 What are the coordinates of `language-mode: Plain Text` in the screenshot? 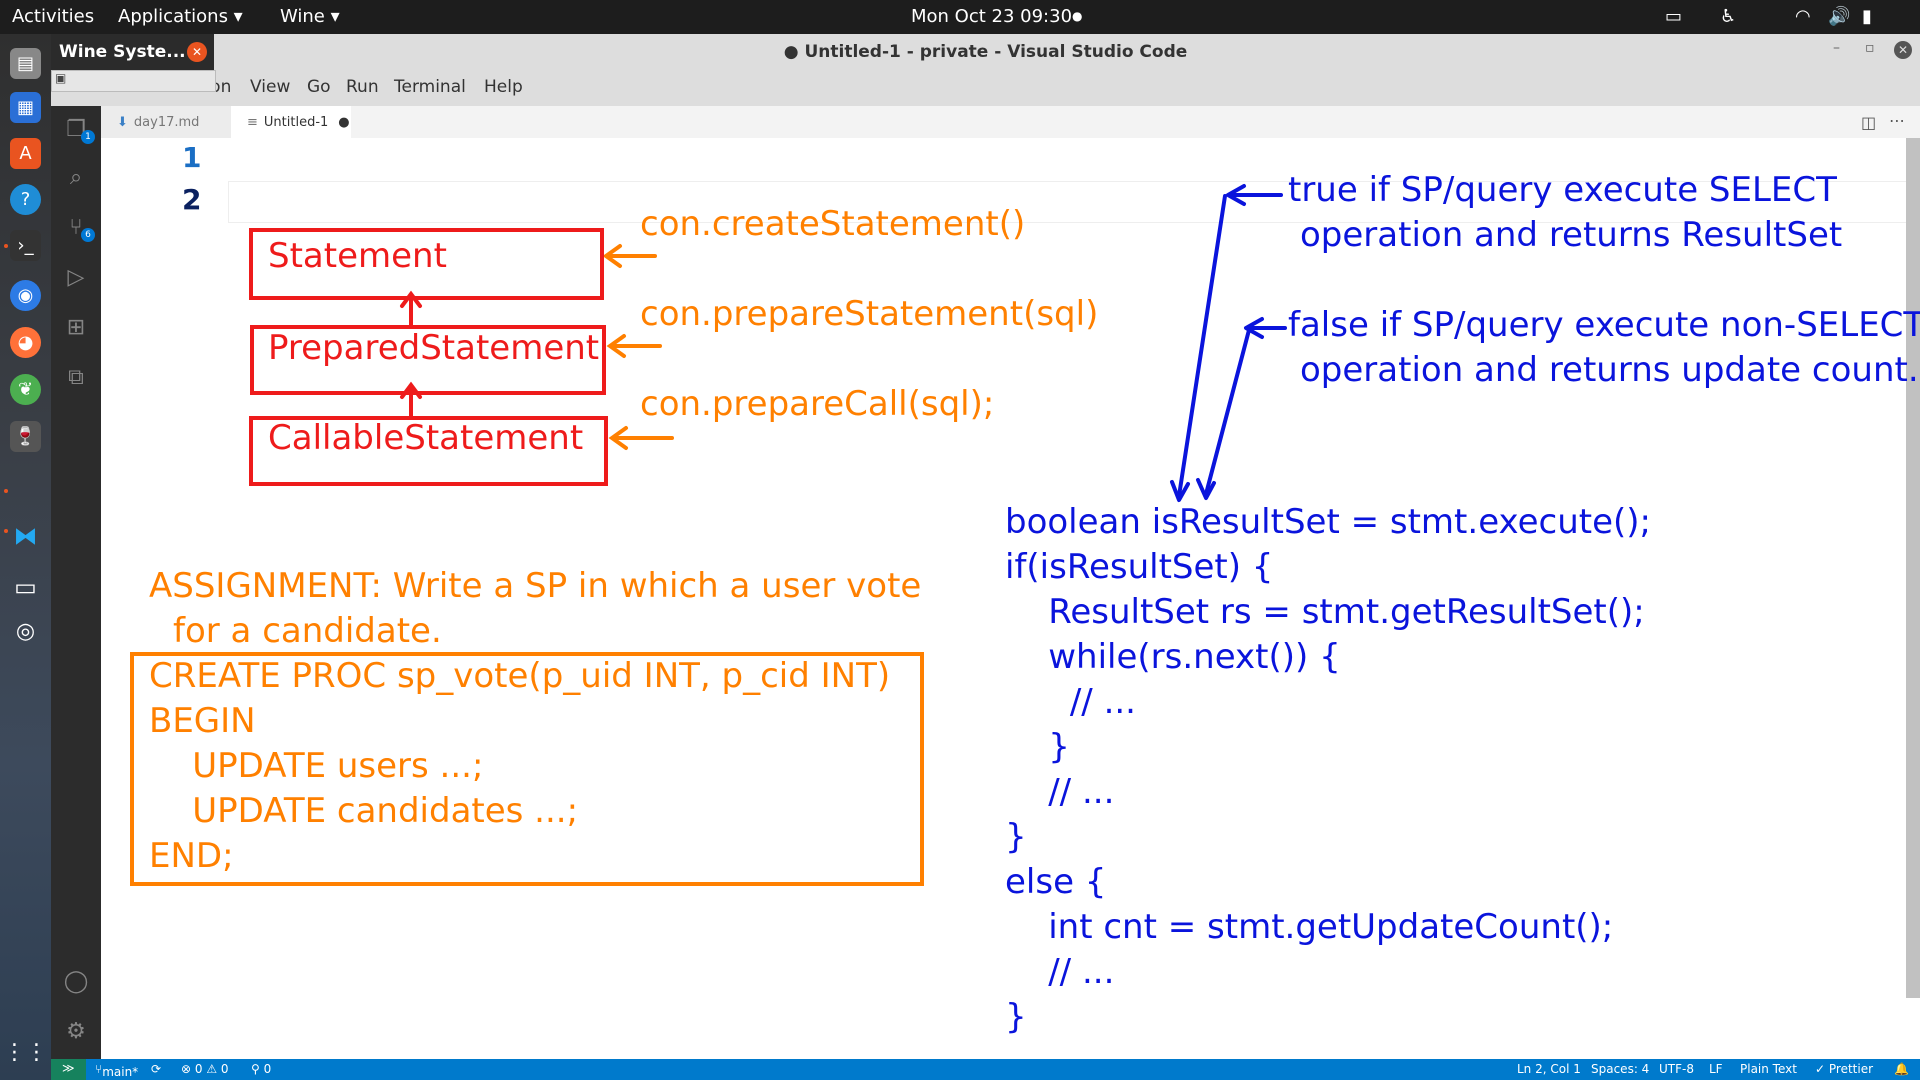 It's located at (1768, 1069).